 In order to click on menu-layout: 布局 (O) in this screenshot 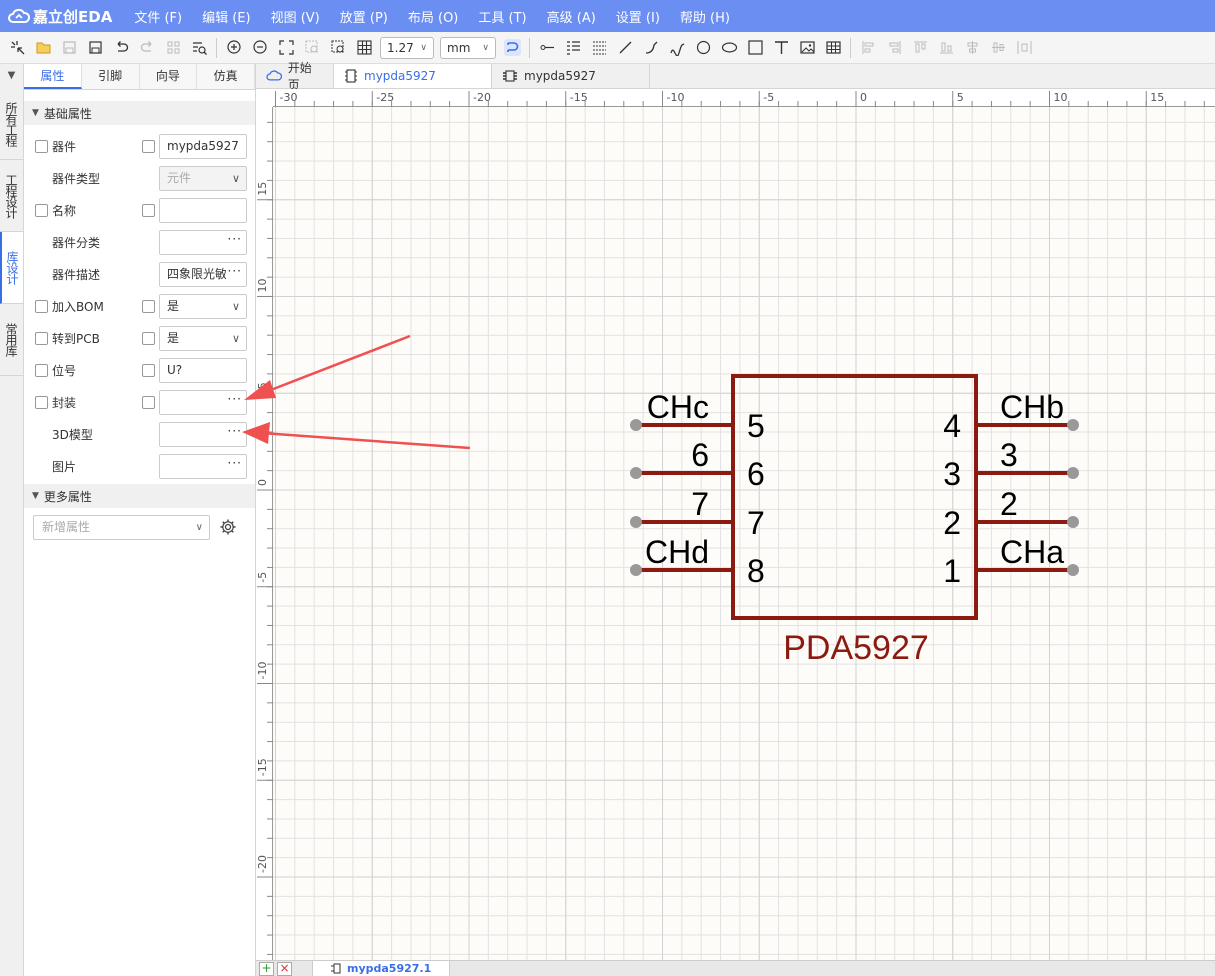, I will do `click(433, 16)`.